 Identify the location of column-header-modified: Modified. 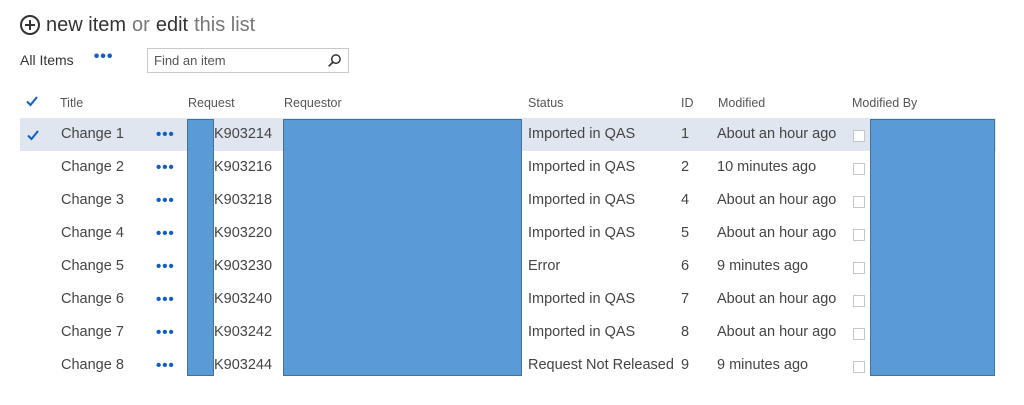
(741, 103).